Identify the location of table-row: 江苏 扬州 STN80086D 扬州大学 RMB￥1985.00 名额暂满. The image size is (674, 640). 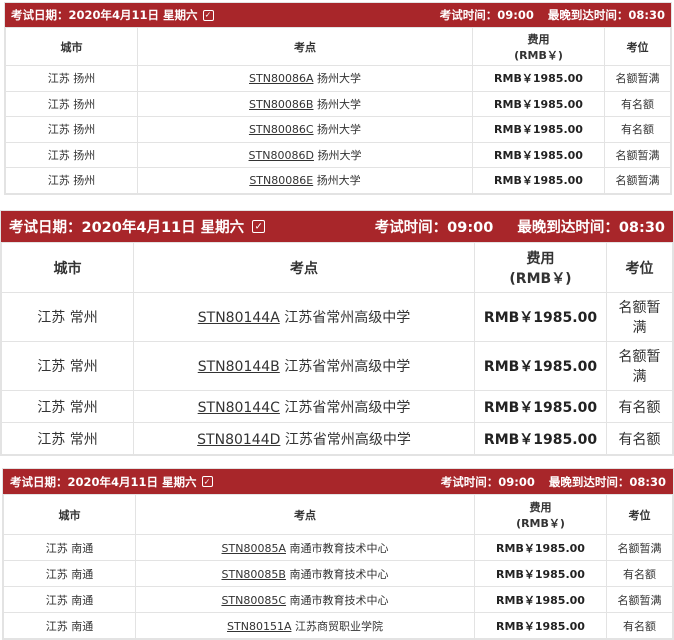
(338, 154).